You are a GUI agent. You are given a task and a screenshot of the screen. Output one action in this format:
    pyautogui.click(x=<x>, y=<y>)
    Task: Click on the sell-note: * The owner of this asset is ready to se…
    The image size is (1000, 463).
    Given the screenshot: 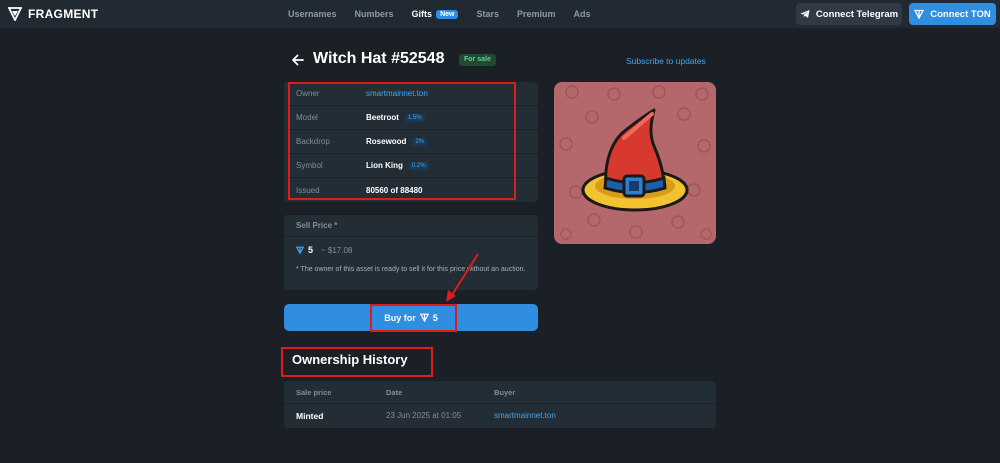 What is the action you would take?
    pyautogui.click(x=411, y=269)
    